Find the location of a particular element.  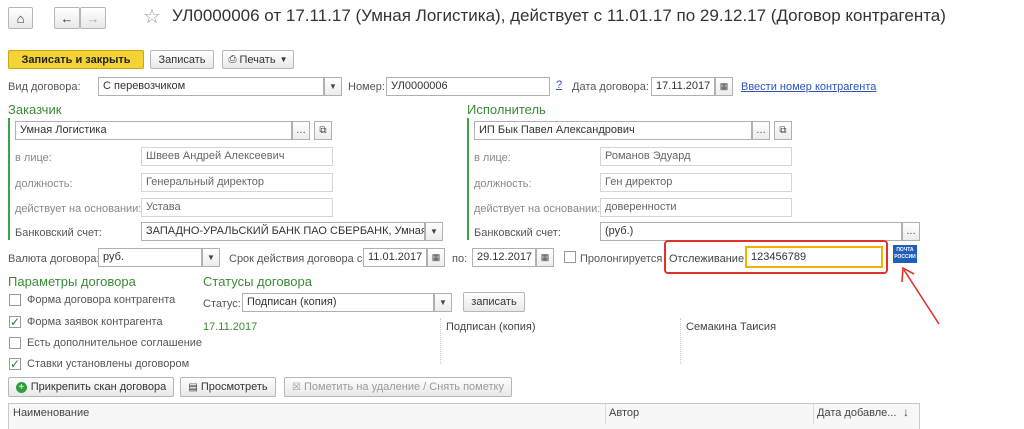

calendar-button: ▦ is located at coordinates (724, 86).